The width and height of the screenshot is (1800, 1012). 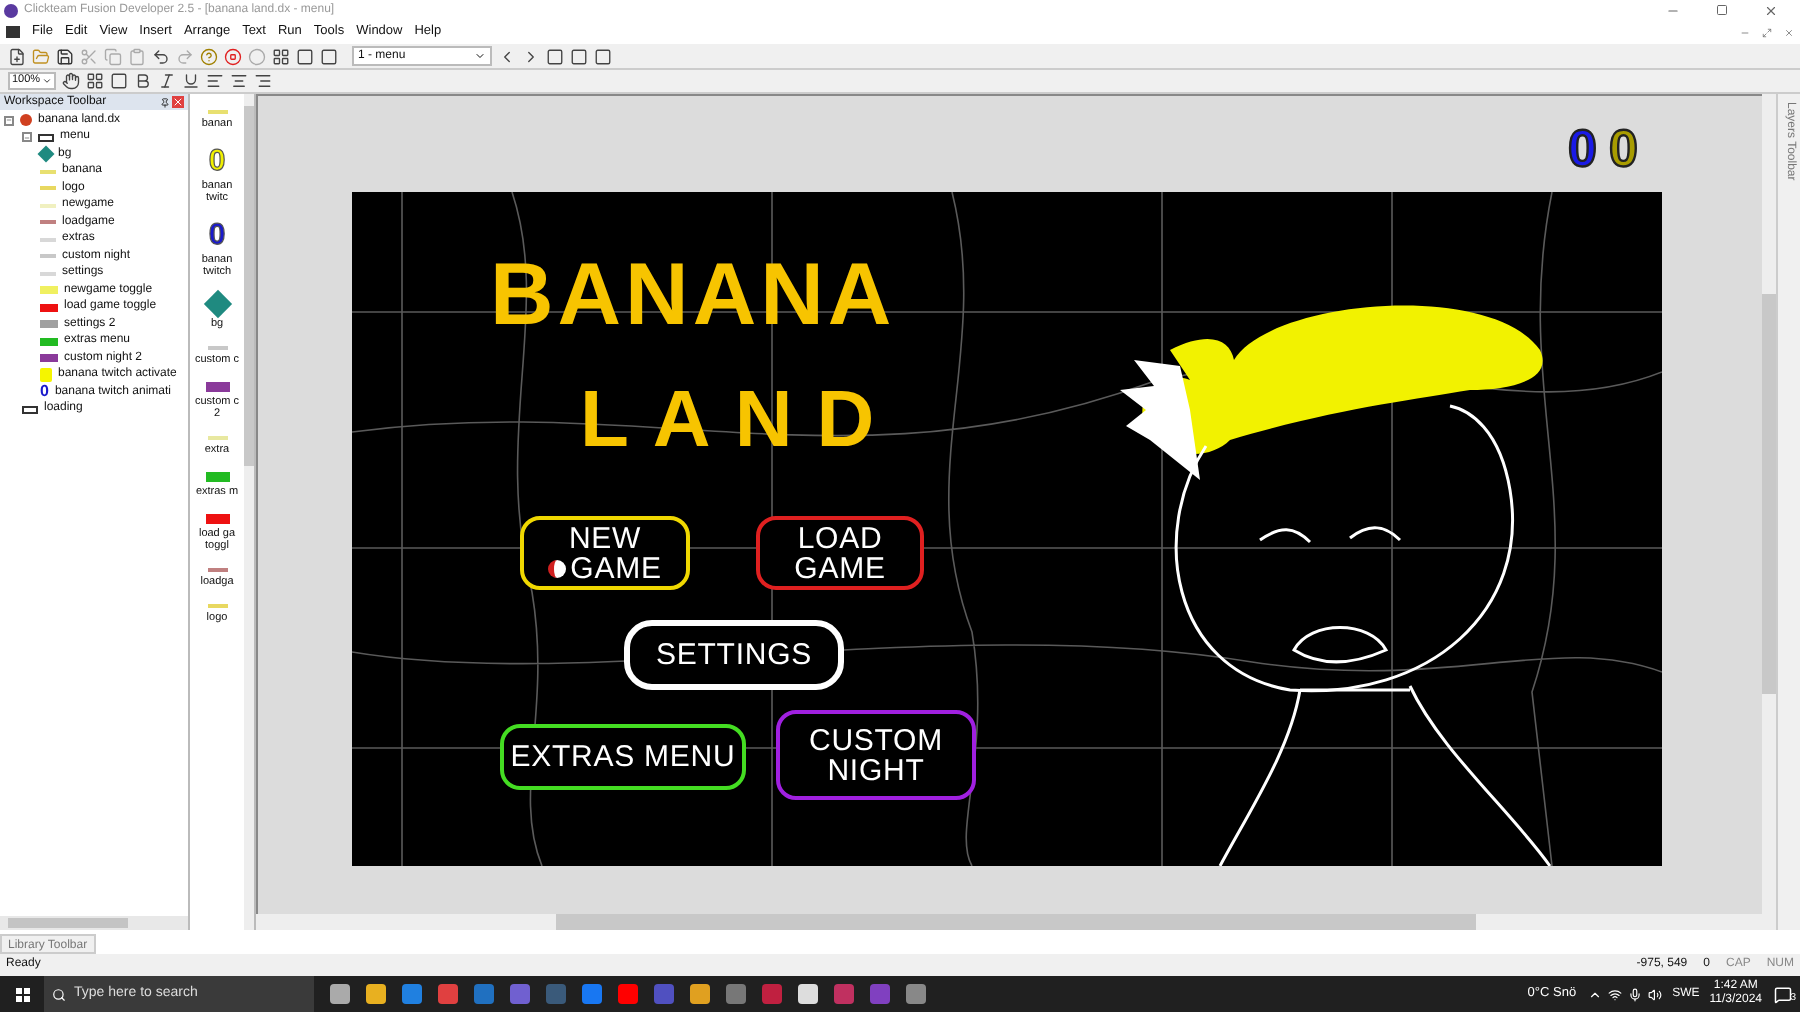 I want to click on network-icon, so click(x=1615, y=994).